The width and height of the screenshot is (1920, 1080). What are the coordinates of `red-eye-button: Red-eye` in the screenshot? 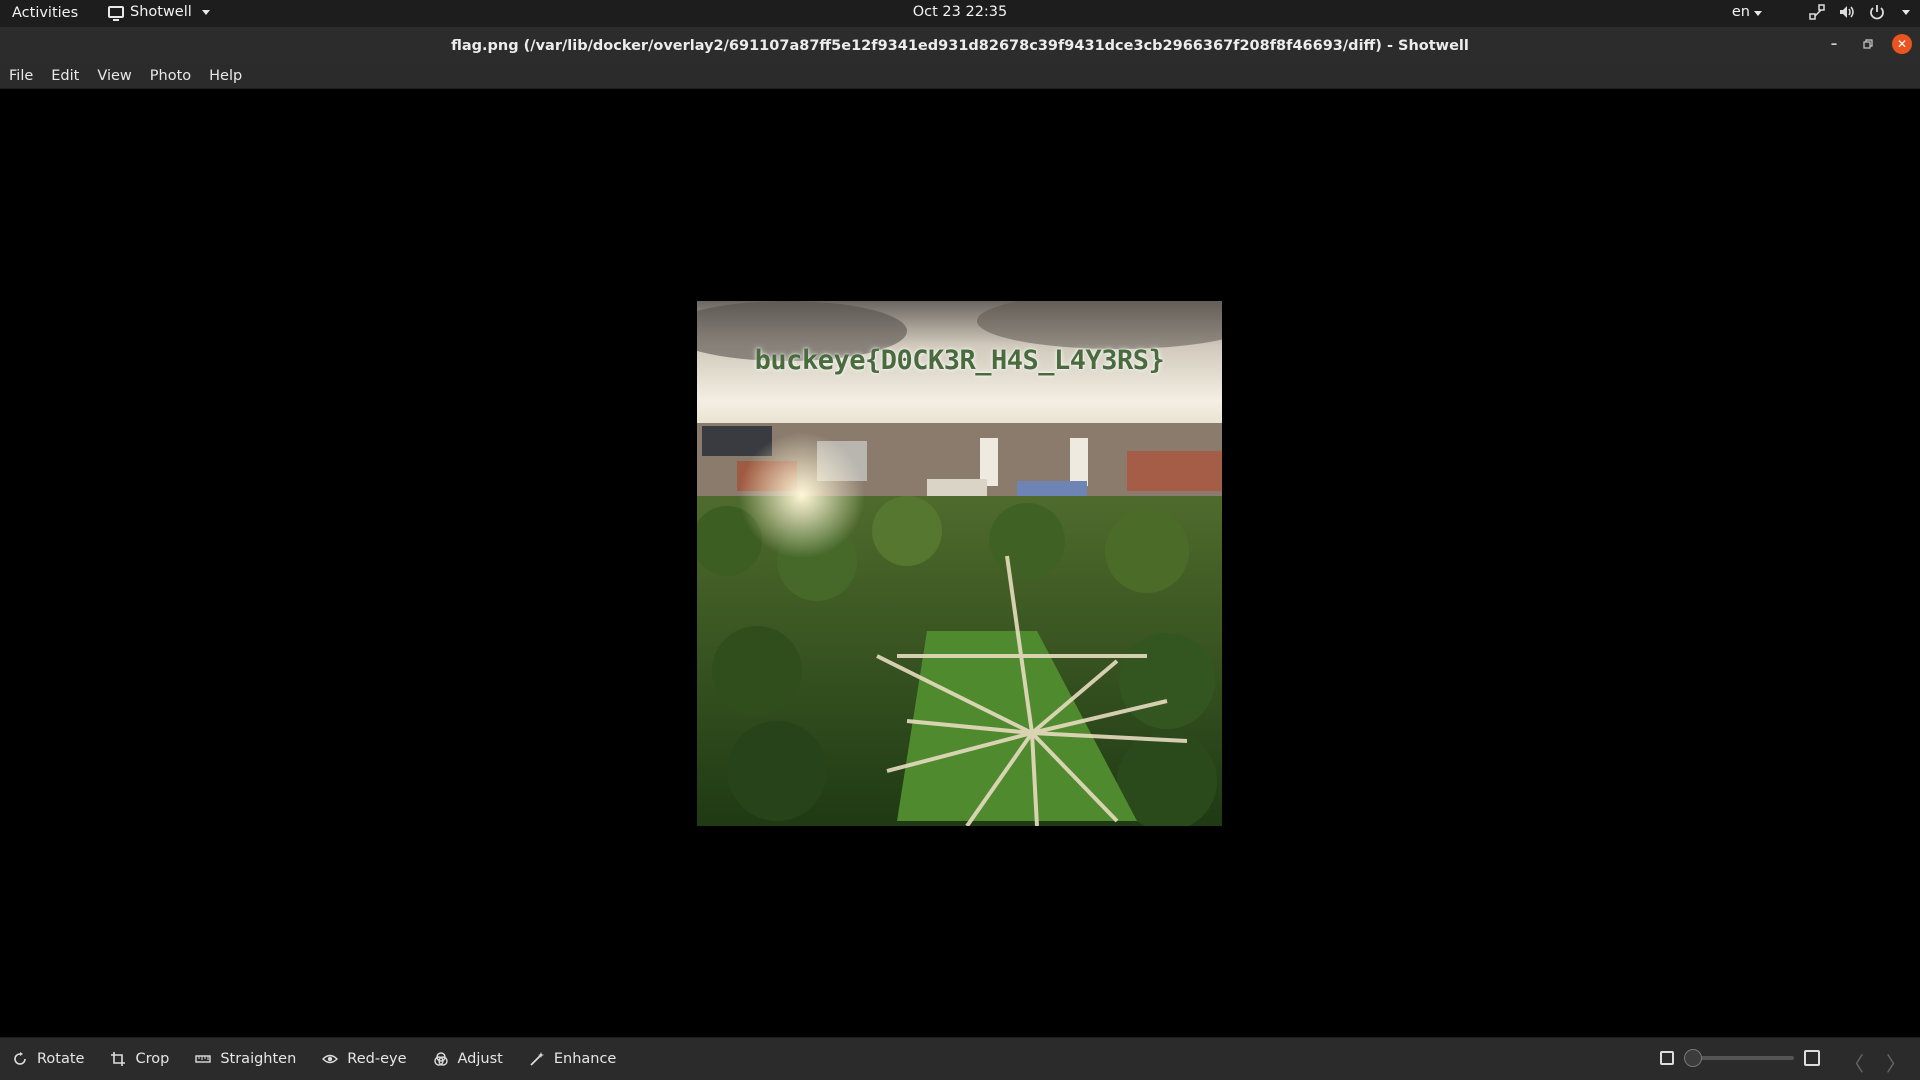 It's located at (364, 1059).